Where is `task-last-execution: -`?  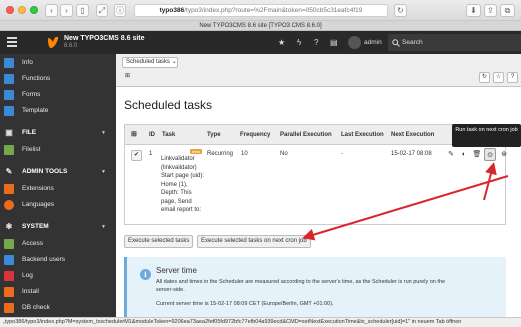 task-last-execution: - is located at coordinates (342, 154).